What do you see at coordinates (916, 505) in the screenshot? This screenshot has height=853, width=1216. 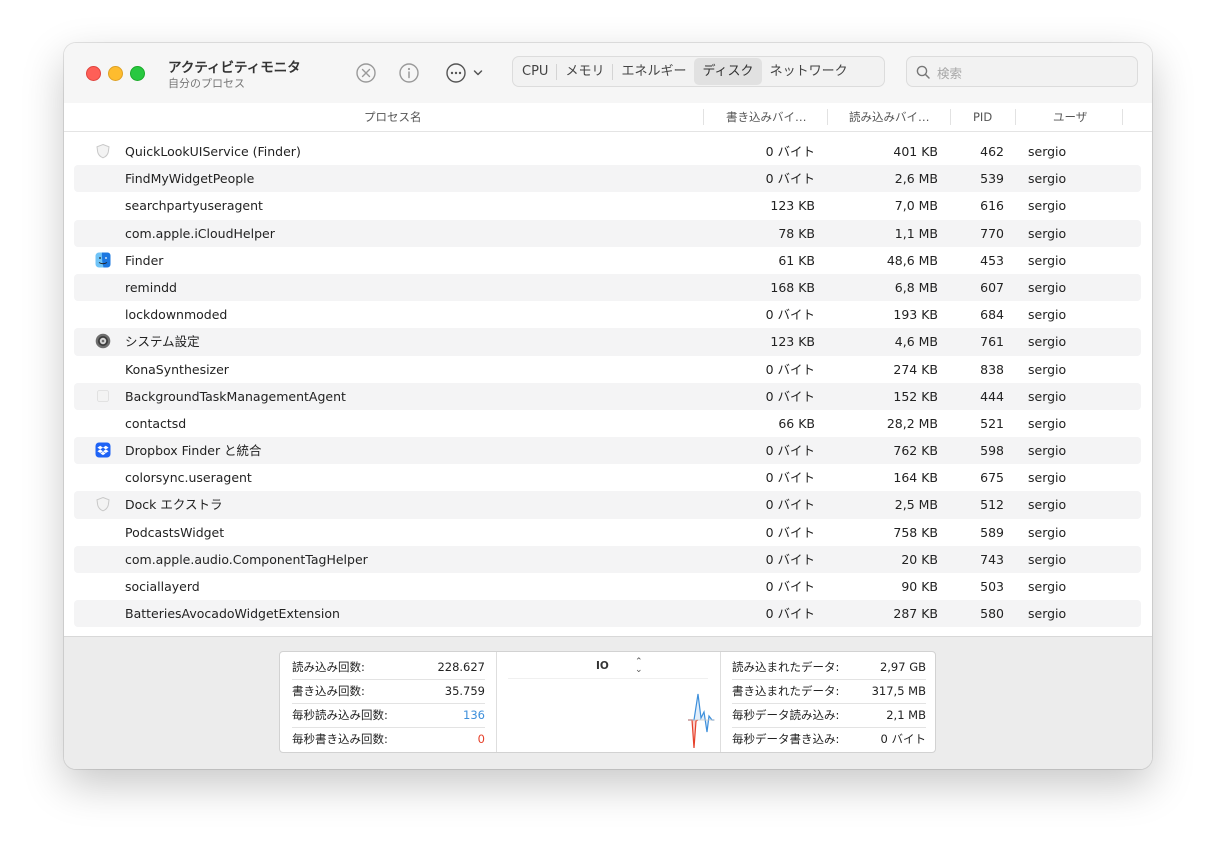 I see `bytes-read: 2,5 MB` at bounding box center [916, 505].